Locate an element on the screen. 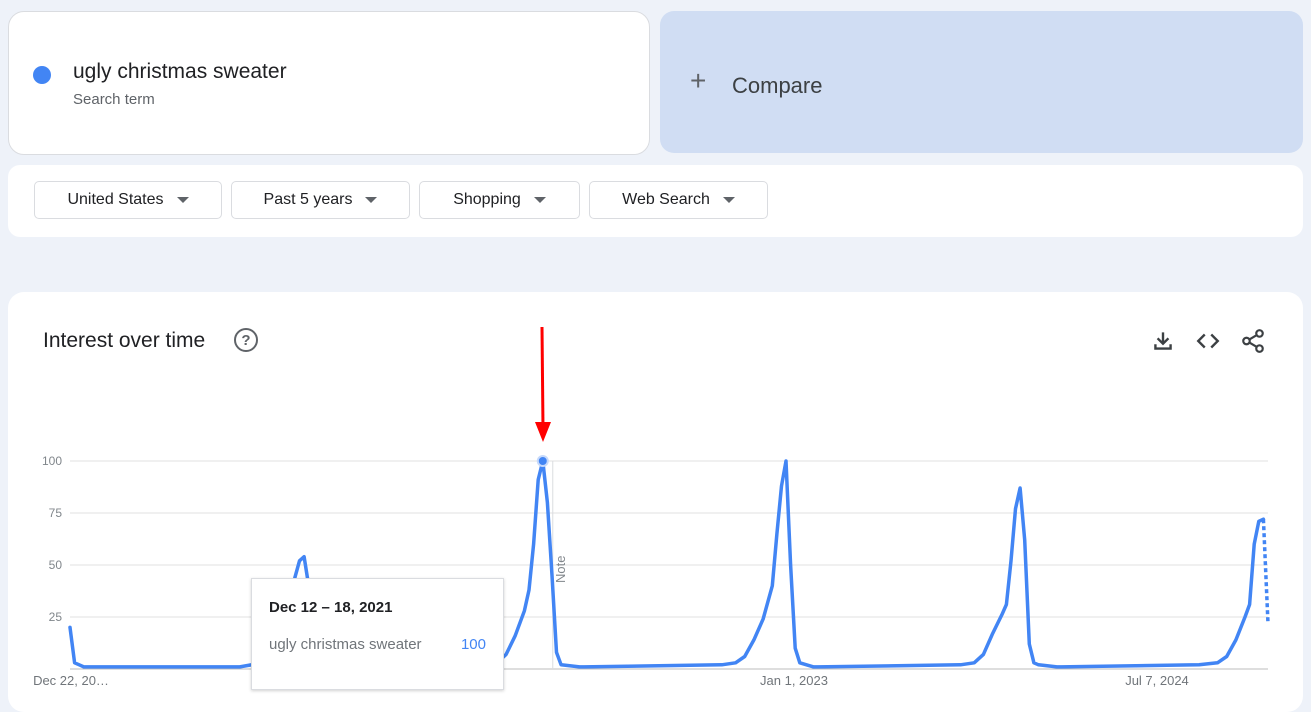 The width and height of the screenshot is (1311, 712). y-tick-label: 25 is located at coordinates (56, 617).